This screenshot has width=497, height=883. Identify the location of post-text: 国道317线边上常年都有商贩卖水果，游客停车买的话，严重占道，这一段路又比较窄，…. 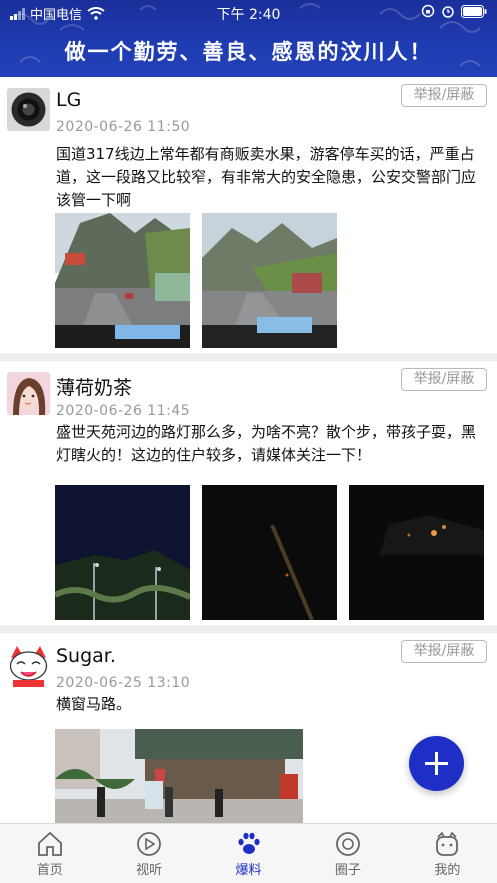
(266, 177).